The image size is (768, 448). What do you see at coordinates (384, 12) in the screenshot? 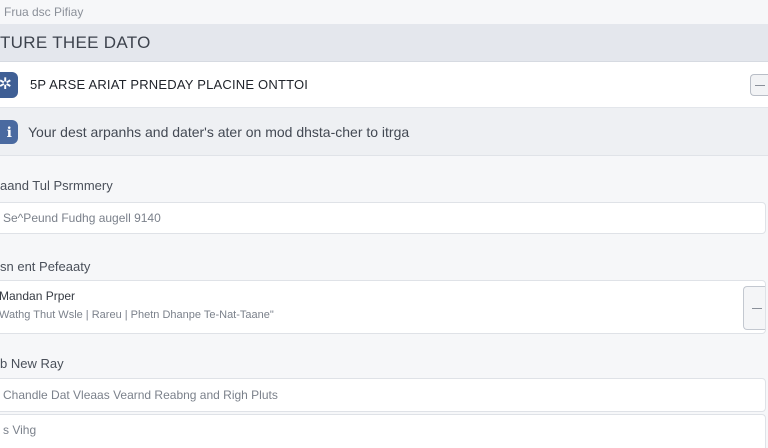
I see `breadcrumb: Frua dsc Pifiay` at bounding box center [384, 12].